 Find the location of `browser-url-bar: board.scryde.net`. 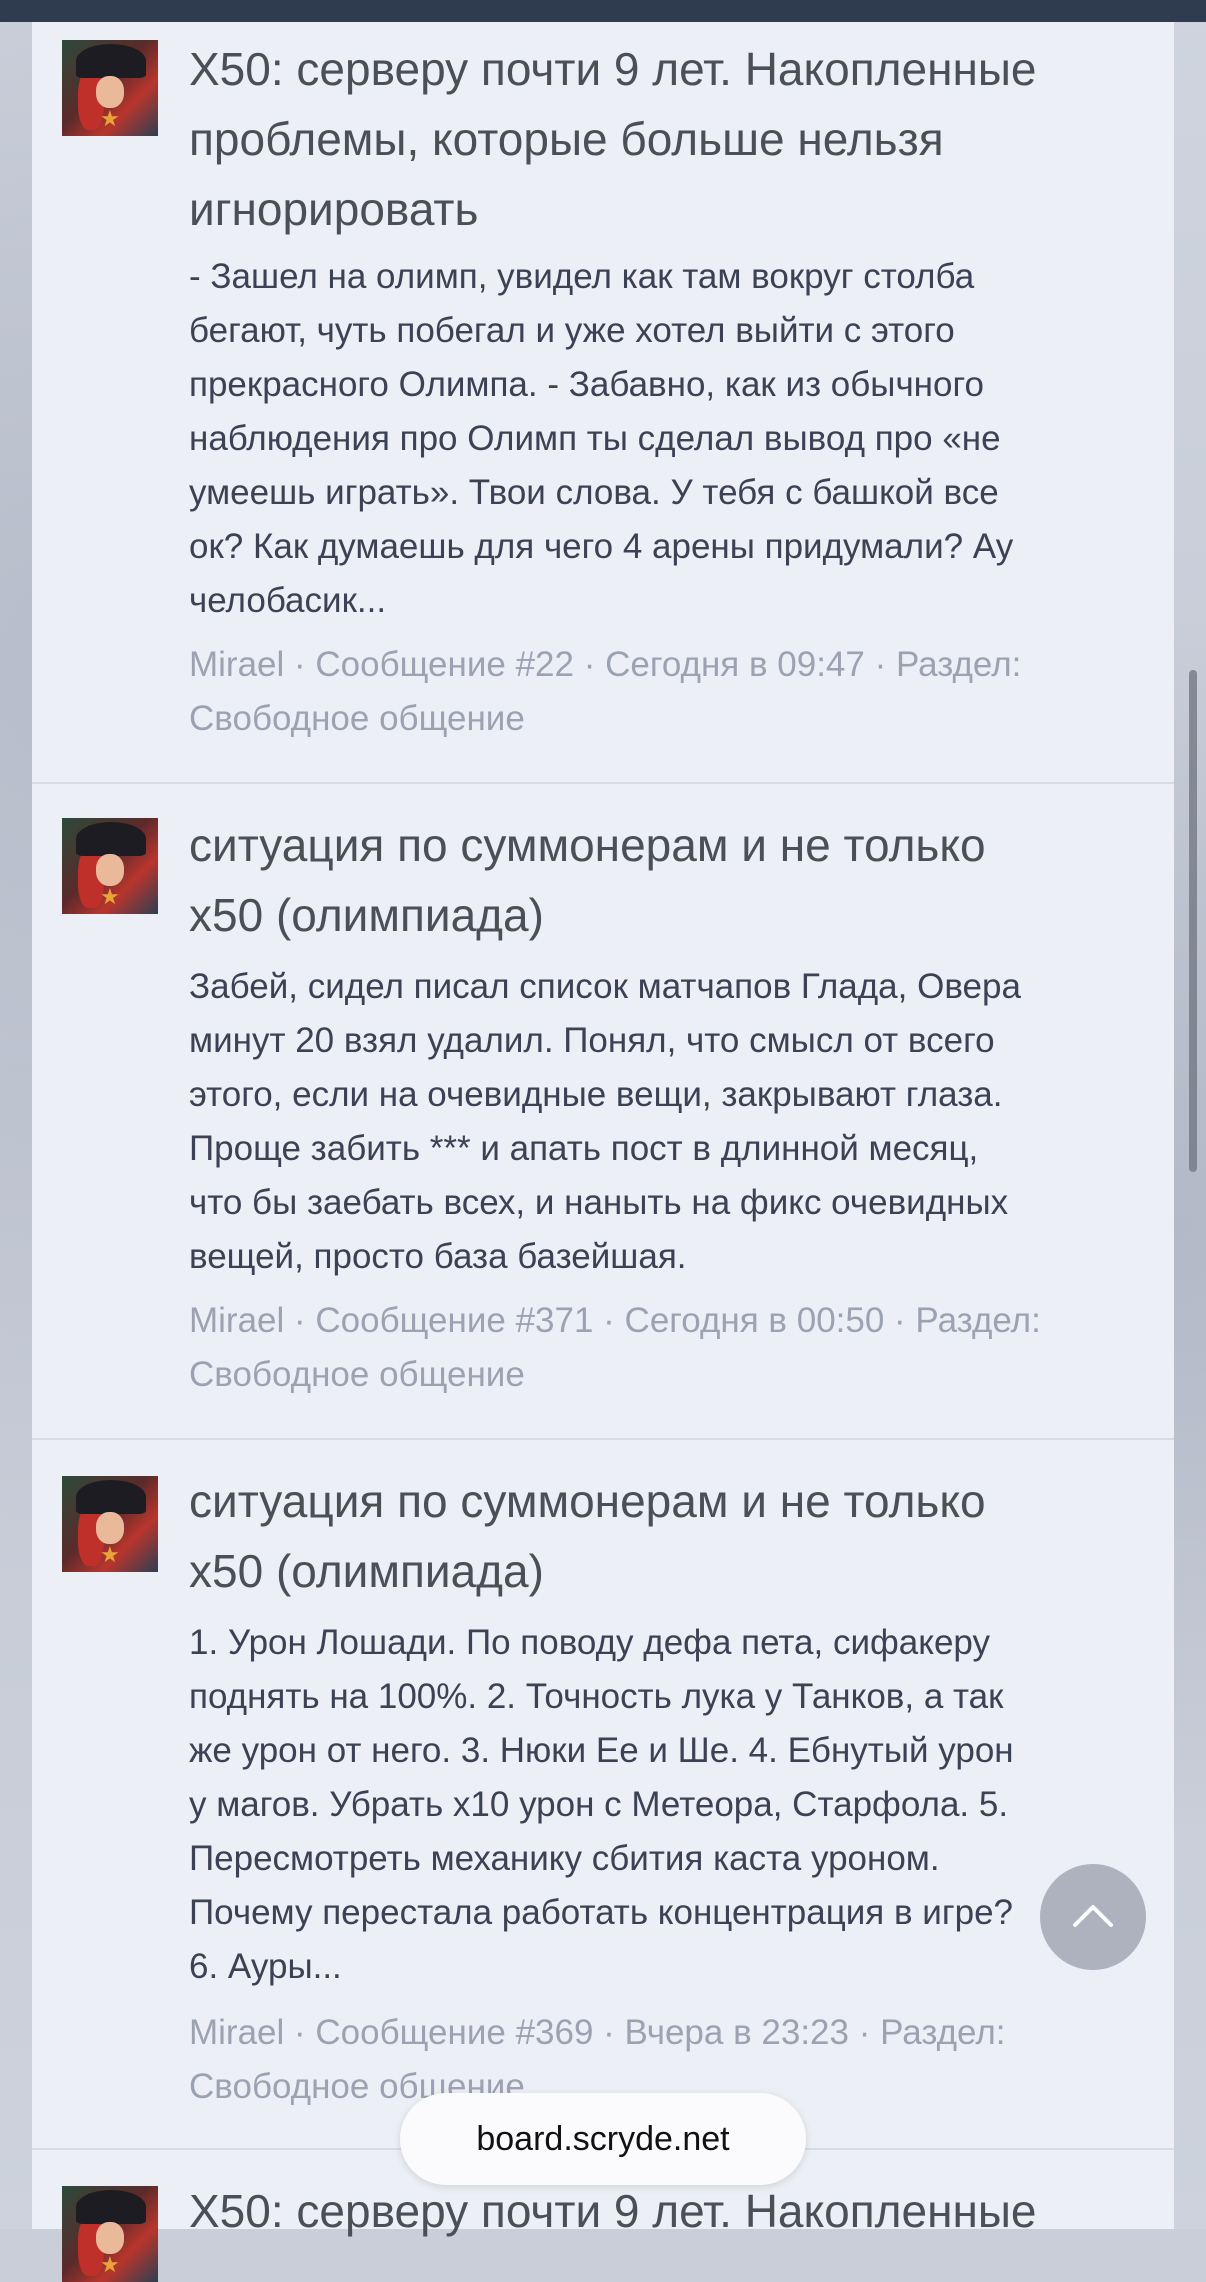

browser-url-bar: board.scryde.net is located at coordinates (603, 2139).